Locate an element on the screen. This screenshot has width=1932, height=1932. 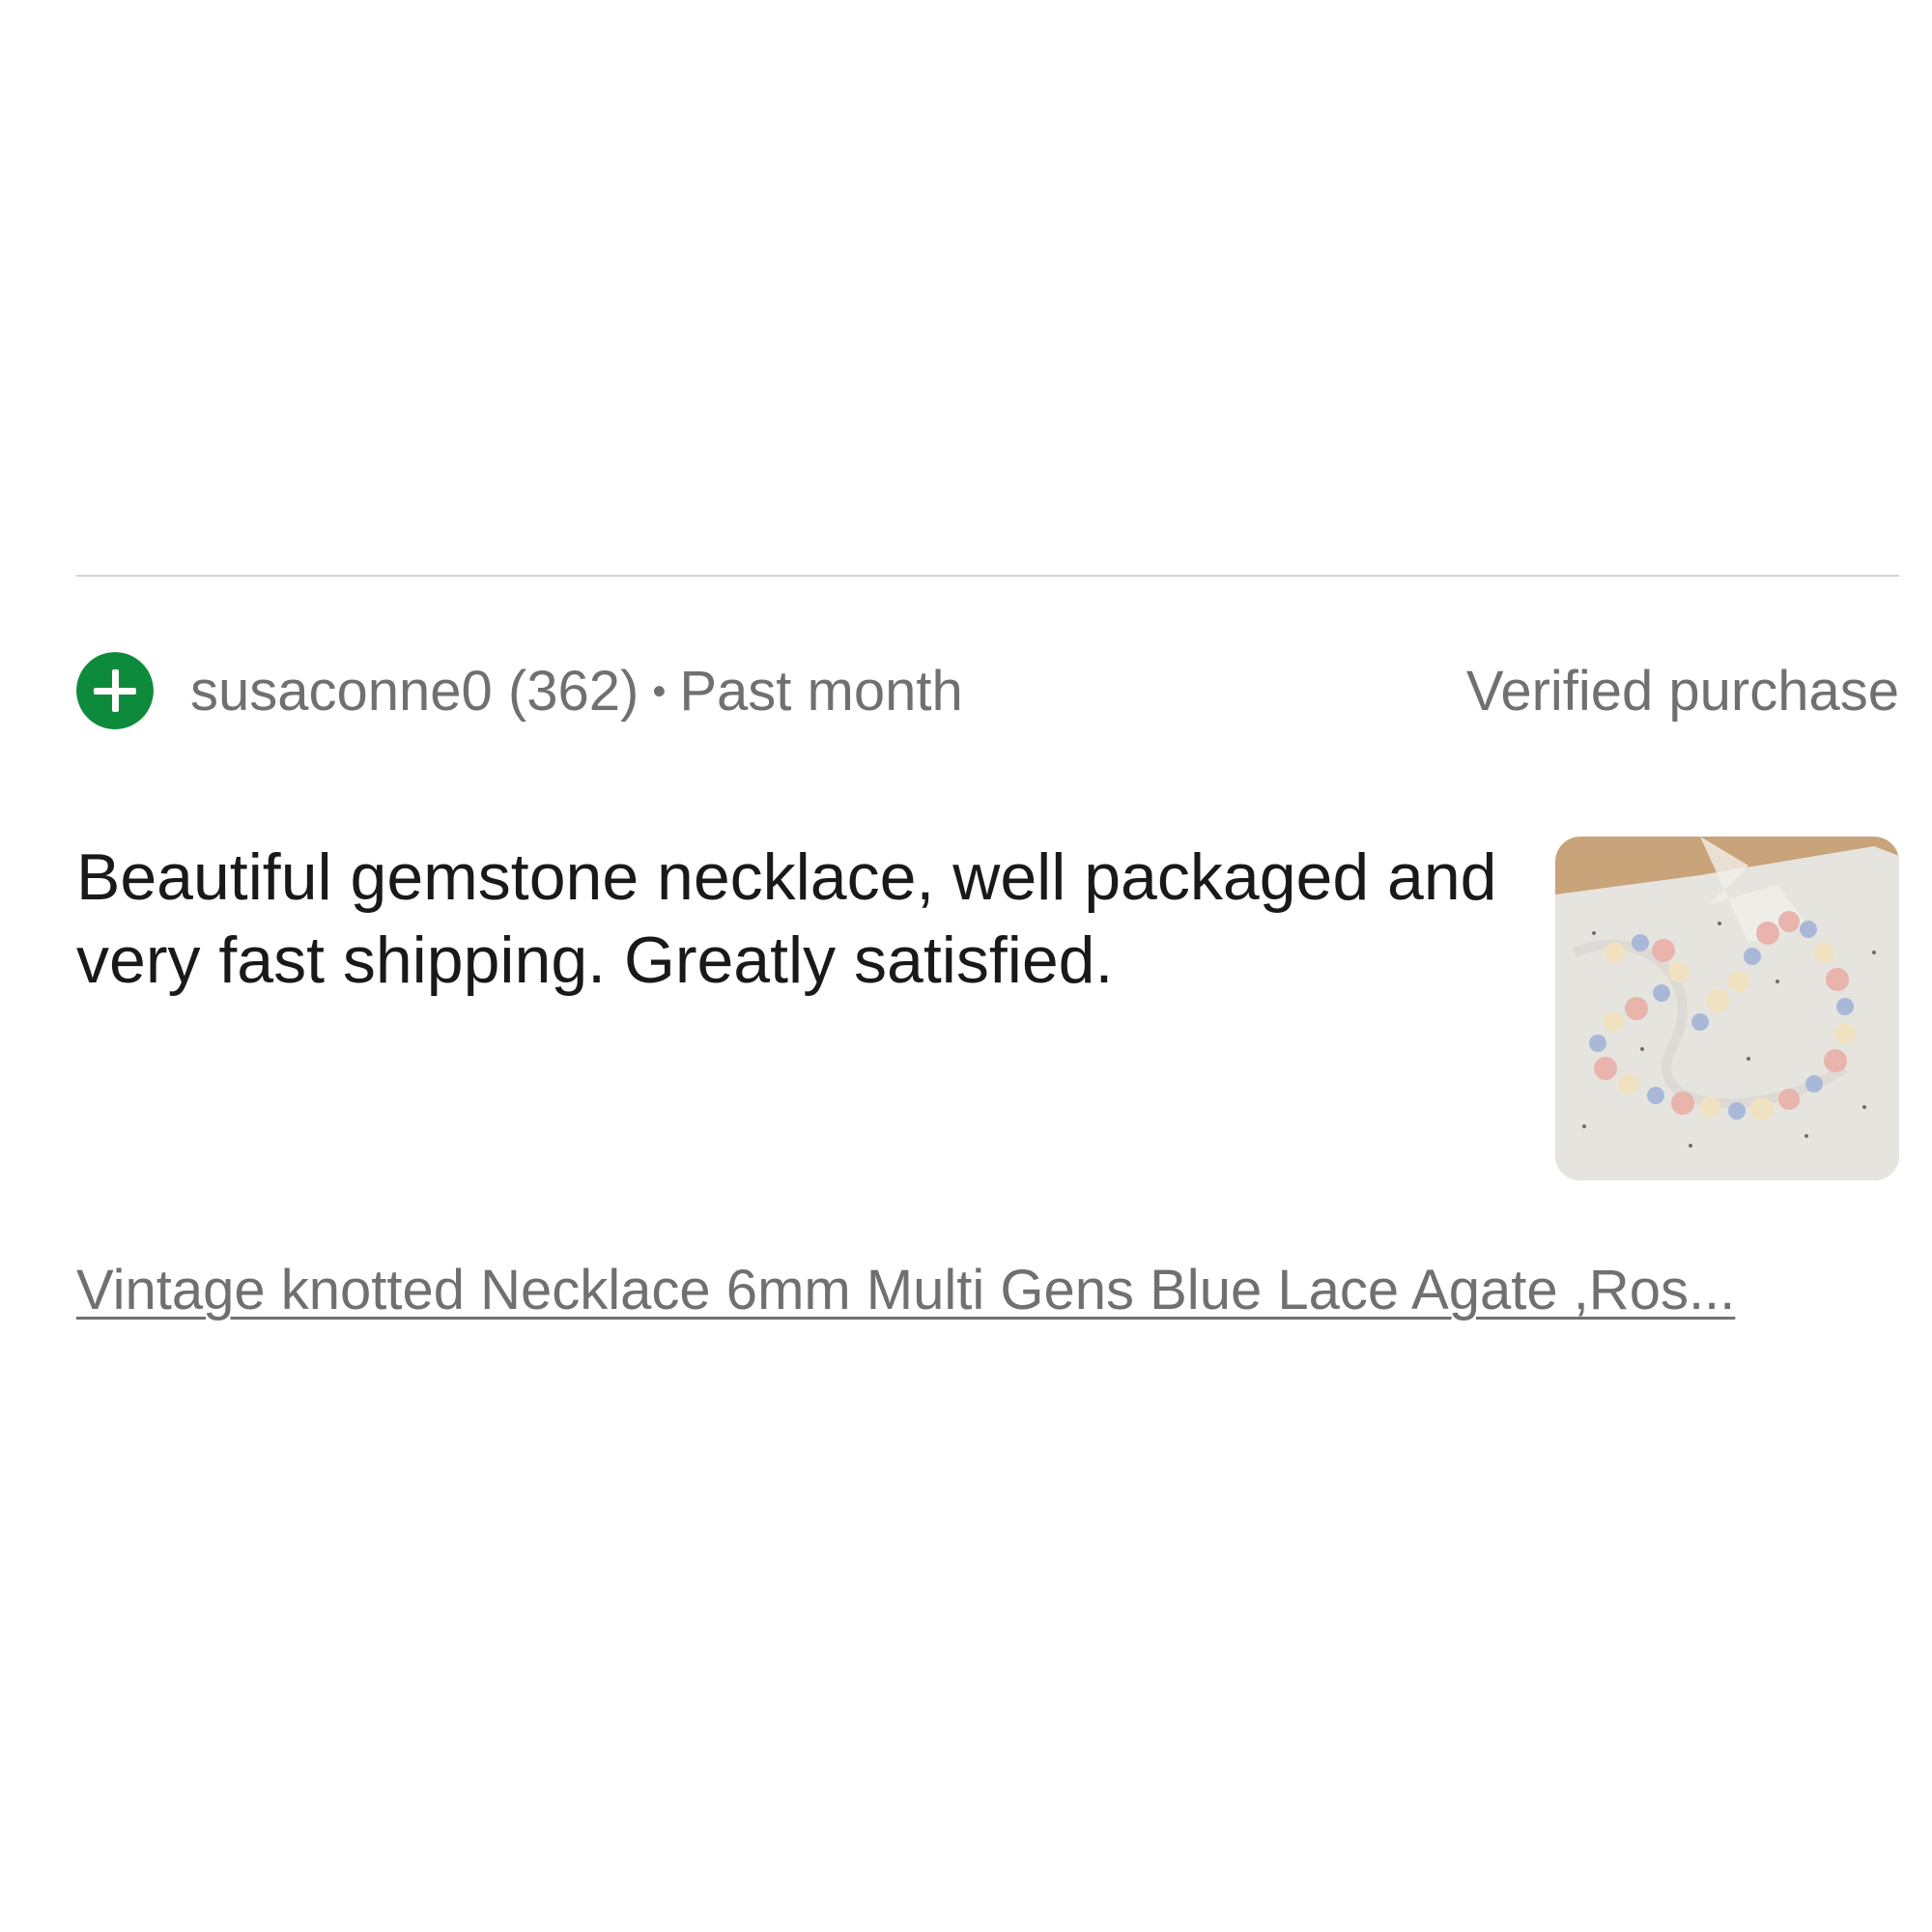
necklace-photo is located at coordinates (1727, 1008).